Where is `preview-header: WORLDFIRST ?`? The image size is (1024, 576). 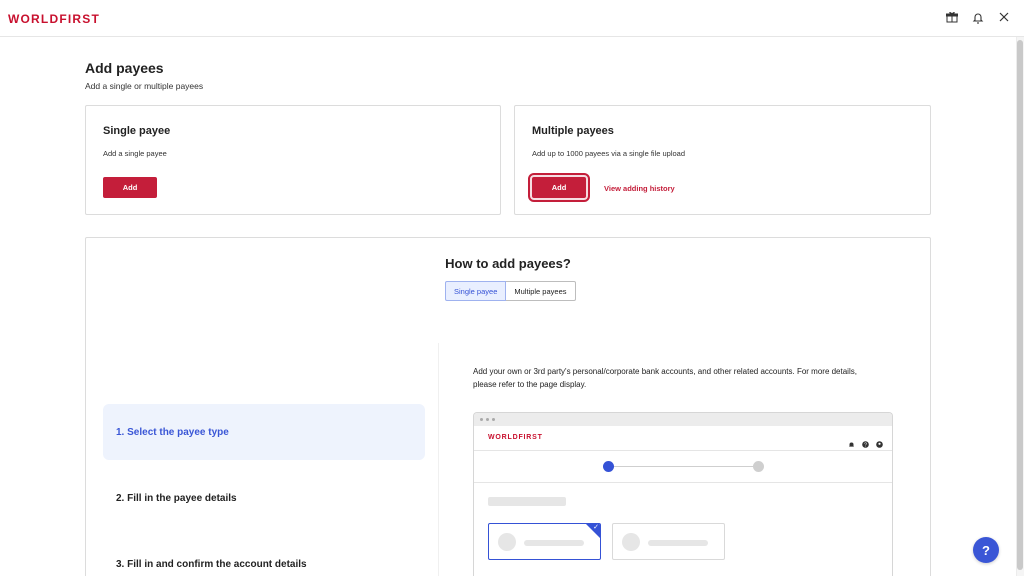 preview-header: WORLDFIRST ? is located at coordinates (683, 438).